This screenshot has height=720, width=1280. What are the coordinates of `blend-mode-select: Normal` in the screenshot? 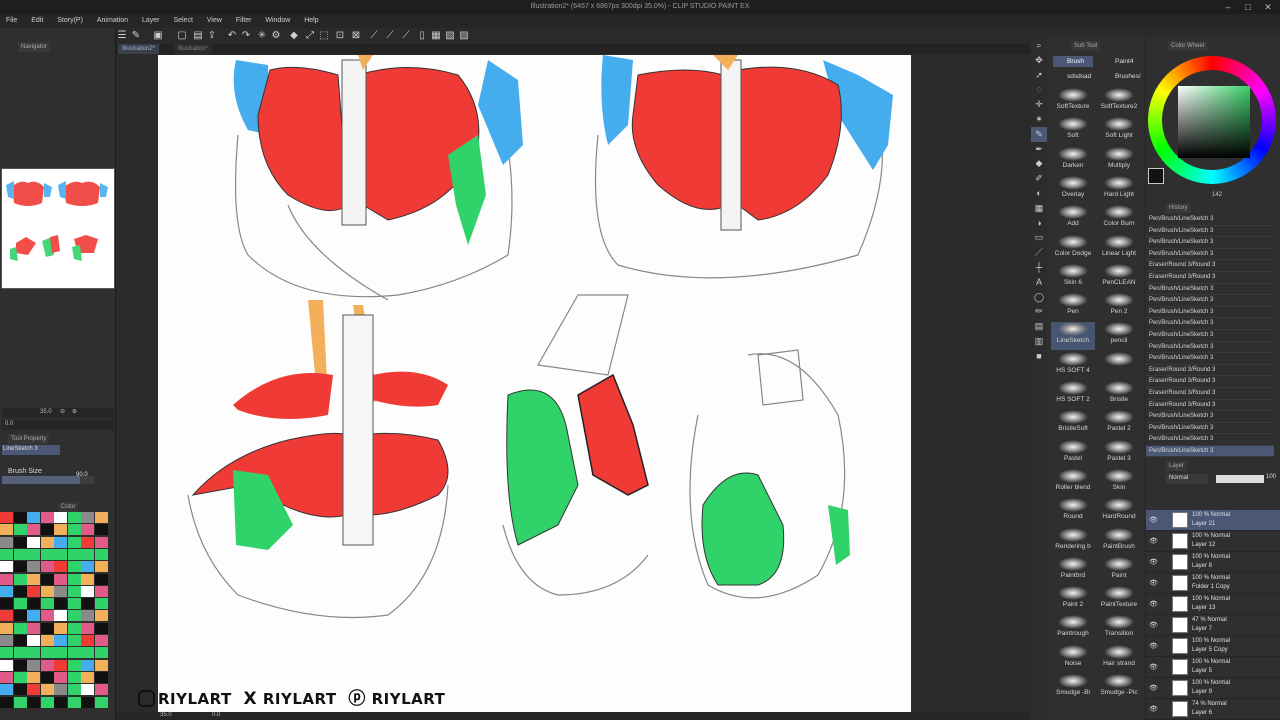 It's located at (1187, 479).